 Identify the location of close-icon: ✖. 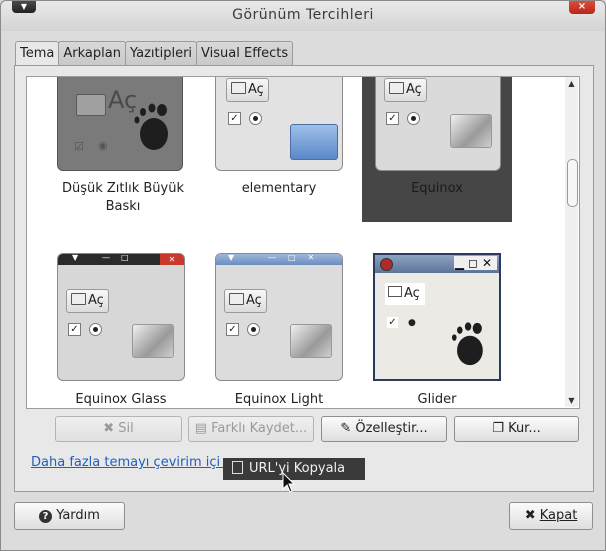
(532, 515).